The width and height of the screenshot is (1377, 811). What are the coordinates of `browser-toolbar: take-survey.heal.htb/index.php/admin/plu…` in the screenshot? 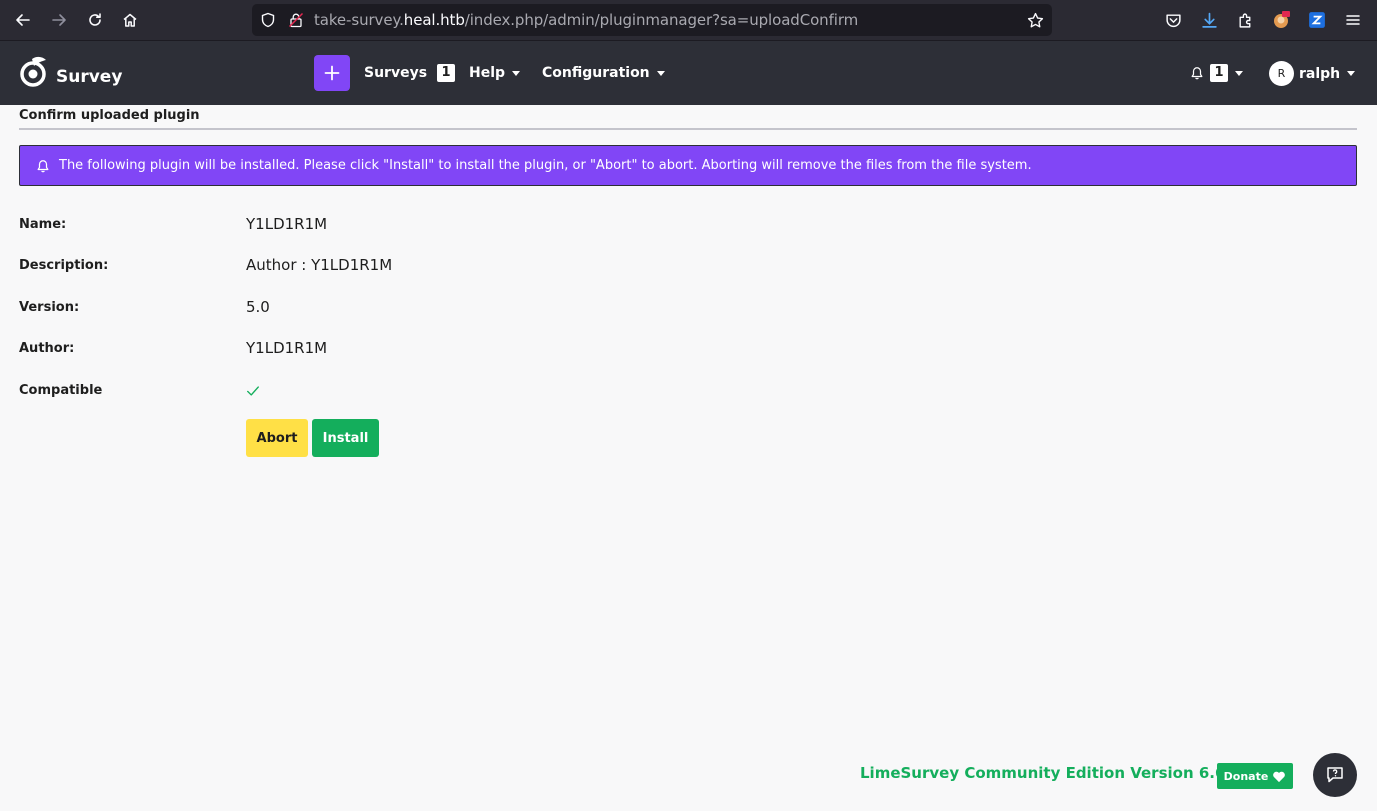 It's located at (688, 20).